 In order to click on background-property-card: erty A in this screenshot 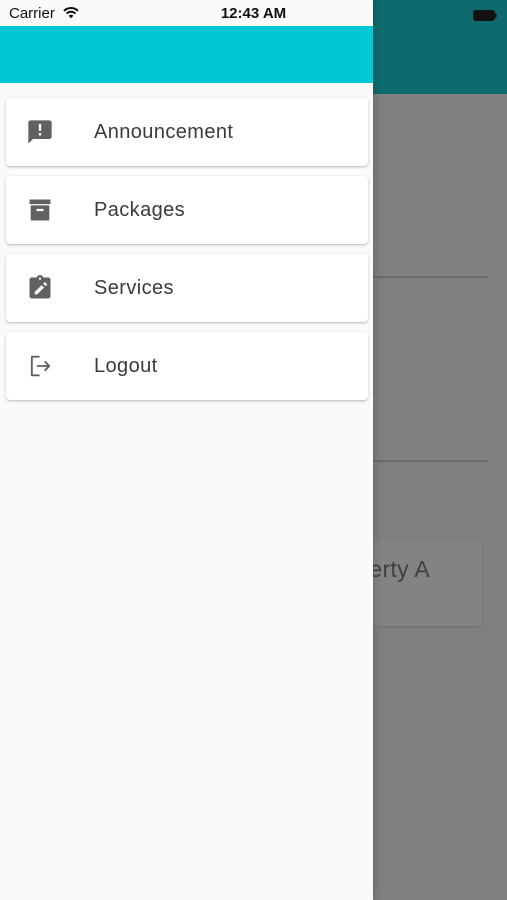, I will do `click(421, 583)`.